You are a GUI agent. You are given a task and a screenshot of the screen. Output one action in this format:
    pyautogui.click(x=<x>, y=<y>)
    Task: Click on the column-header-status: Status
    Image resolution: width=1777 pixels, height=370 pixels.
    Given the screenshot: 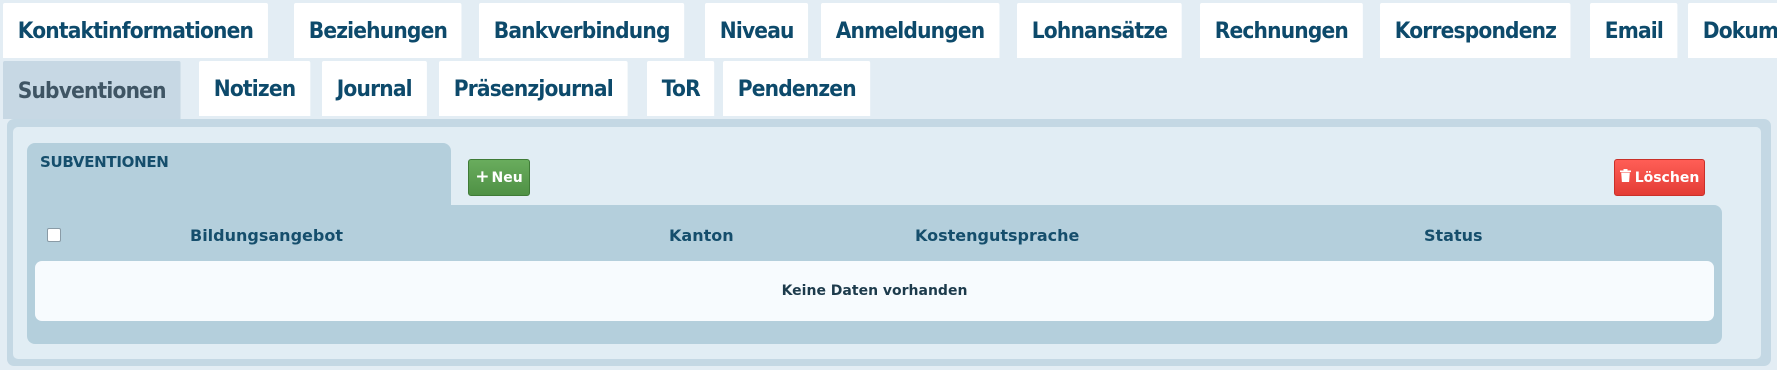 What is the action you would take?
    pyautogui.click(x=1453, y=235)
    